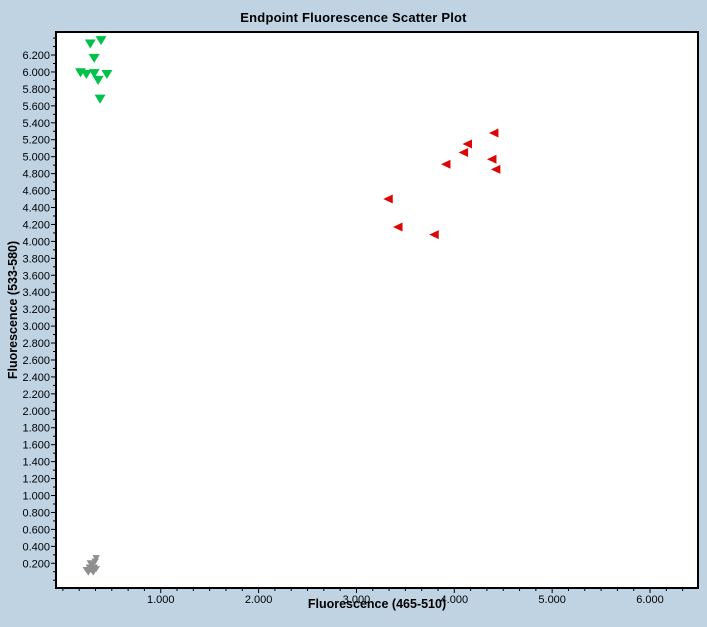 This screenshot has height=627, width=707. Describe the element at coordinates (36, 412) in the screenshot. I see `y-tick-label: 2.000` at that location.